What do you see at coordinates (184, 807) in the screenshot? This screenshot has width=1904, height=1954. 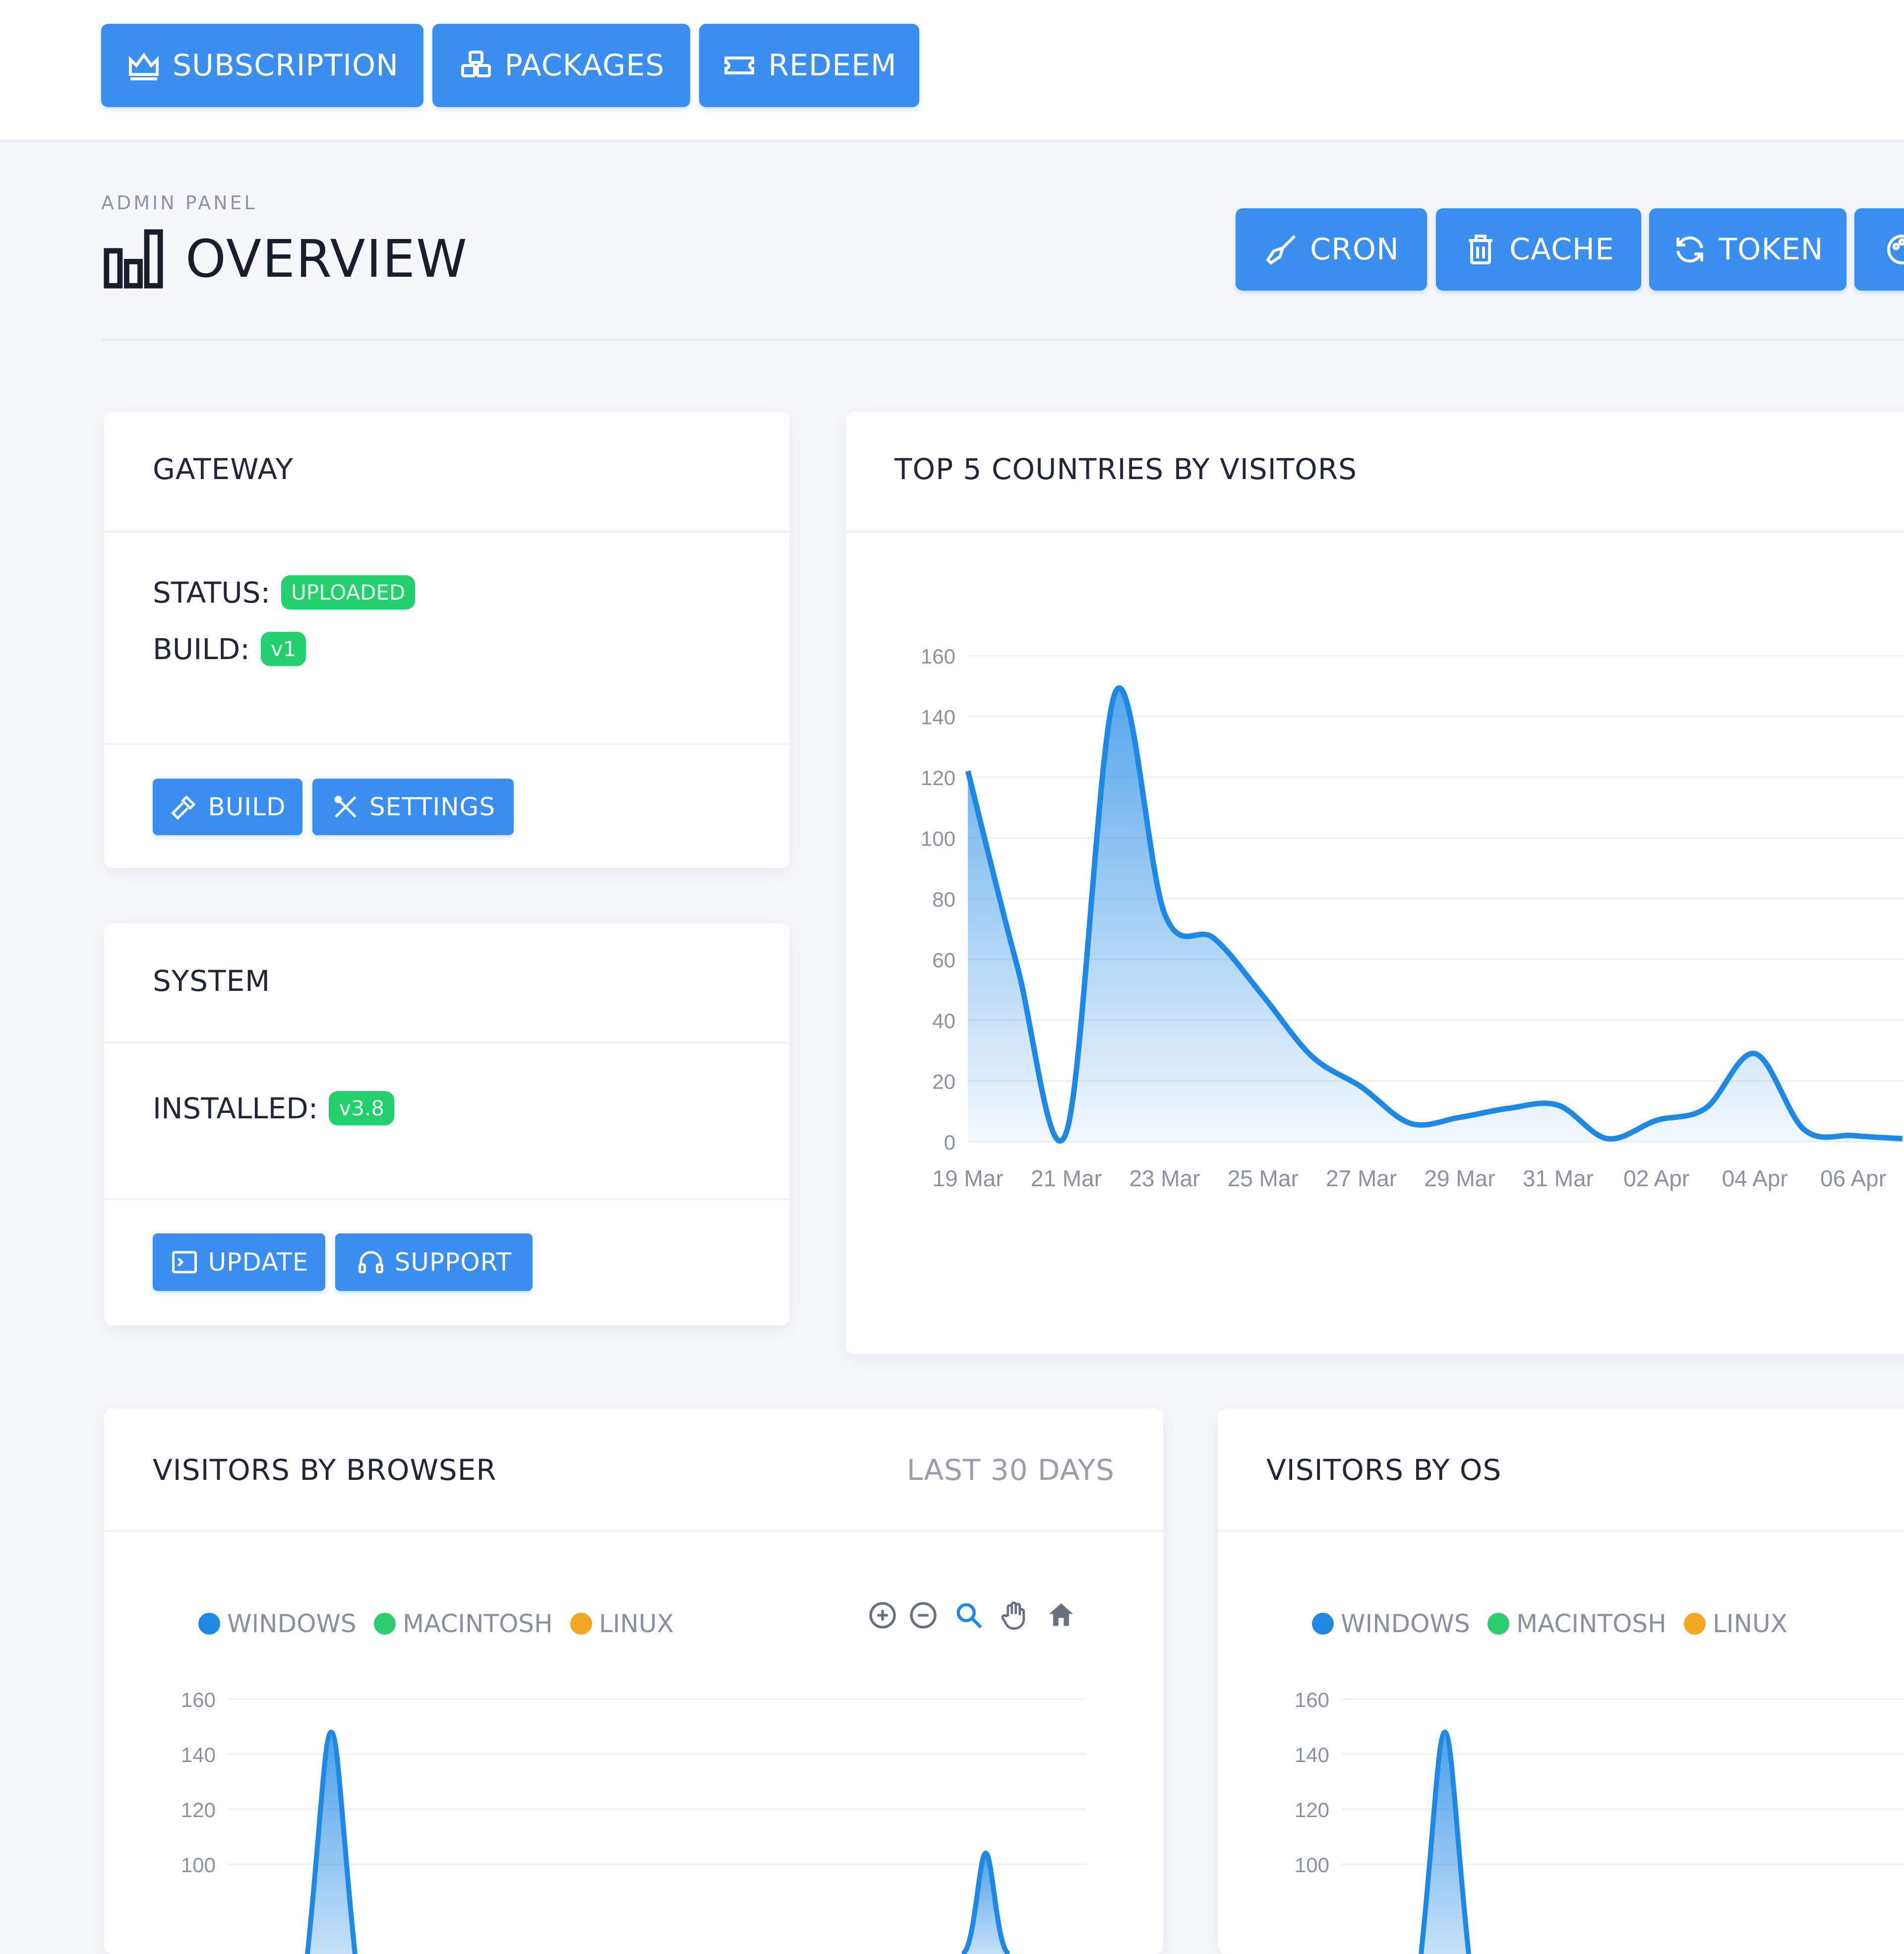 I see `hammer-icon` at bounding box center [184, 807].